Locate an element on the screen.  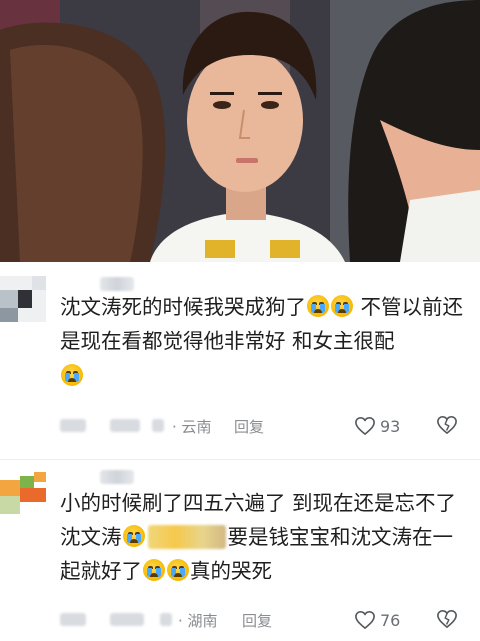
comment-text-part: 真的哭死 is located at coordinates (231, 571).